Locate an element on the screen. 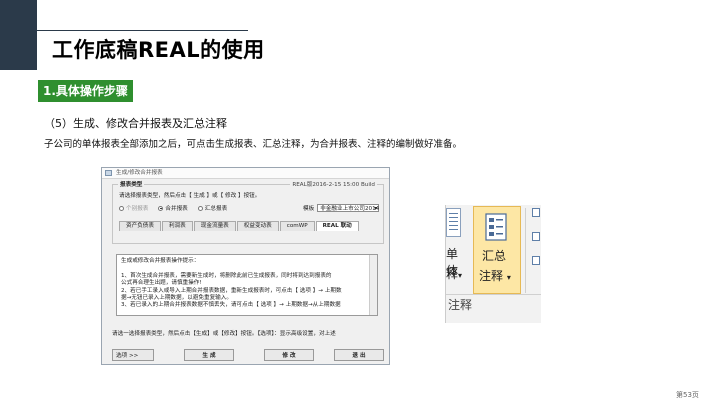 Image resolution: width=720 pixels, height=405 pixels. title-rule is located at coordinates (142, 30).